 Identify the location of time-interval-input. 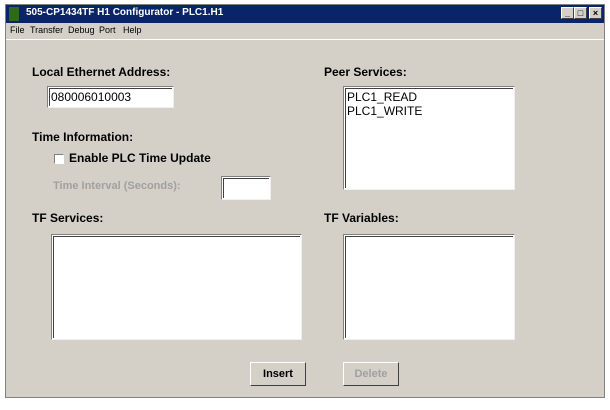
(246, 188).